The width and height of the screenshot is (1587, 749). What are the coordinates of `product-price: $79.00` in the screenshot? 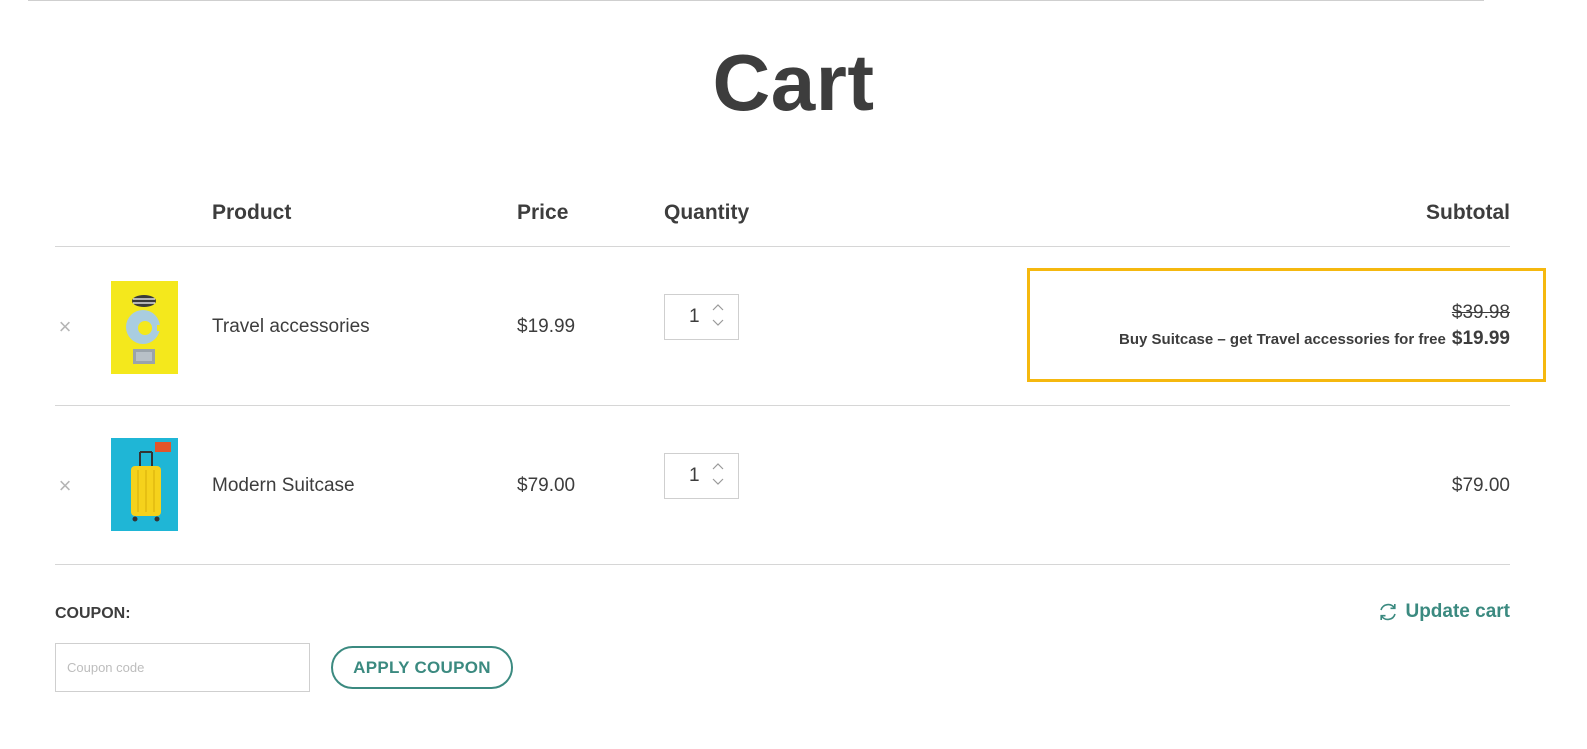 It's located at (546, 485).